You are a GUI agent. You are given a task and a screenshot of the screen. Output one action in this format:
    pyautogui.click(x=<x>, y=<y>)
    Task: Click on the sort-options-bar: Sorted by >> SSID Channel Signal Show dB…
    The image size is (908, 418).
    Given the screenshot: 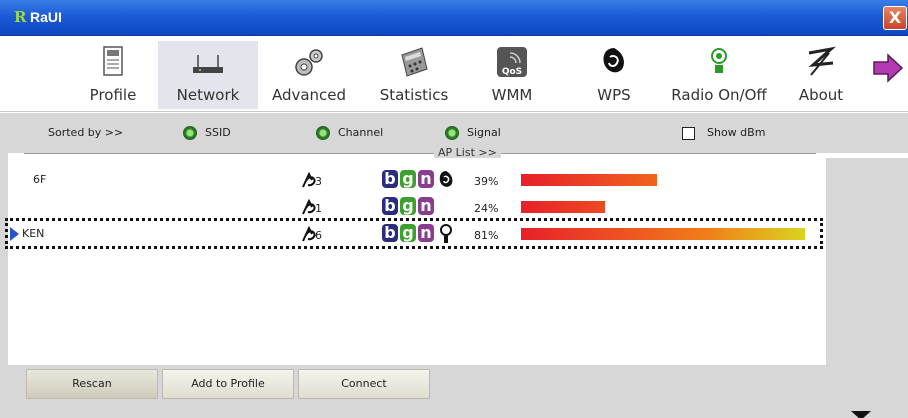 What is the action you would take?
    pyautogui.click(x=454, y=136)
    